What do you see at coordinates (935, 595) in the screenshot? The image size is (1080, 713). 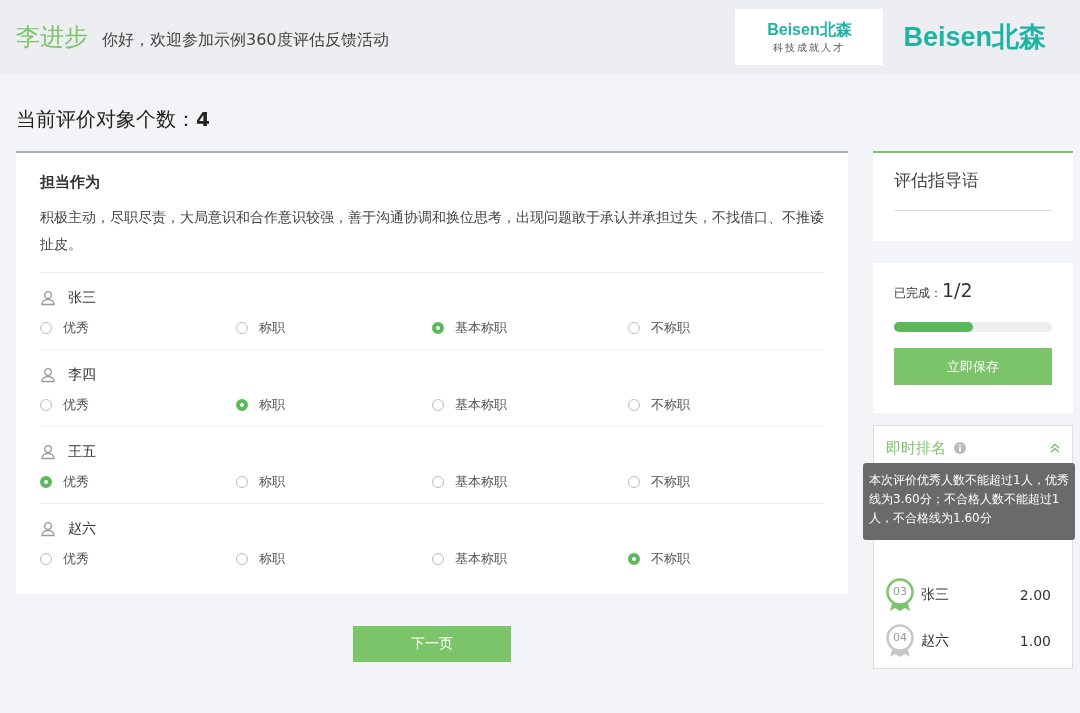 I see `ranked-name: 张三` at bounding box center [935, 595].